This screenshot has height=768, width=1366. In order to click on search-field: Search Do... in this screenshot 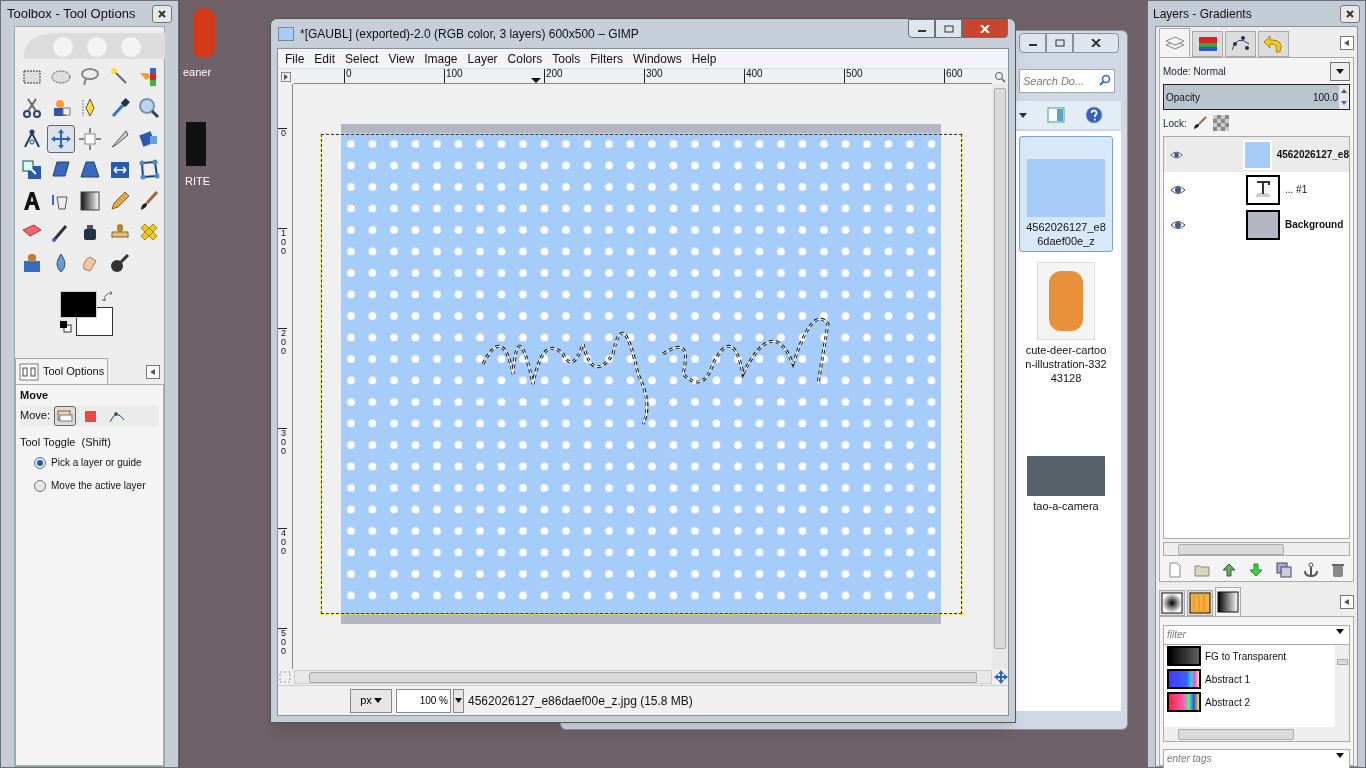, I will do `click(1067, 81)`.